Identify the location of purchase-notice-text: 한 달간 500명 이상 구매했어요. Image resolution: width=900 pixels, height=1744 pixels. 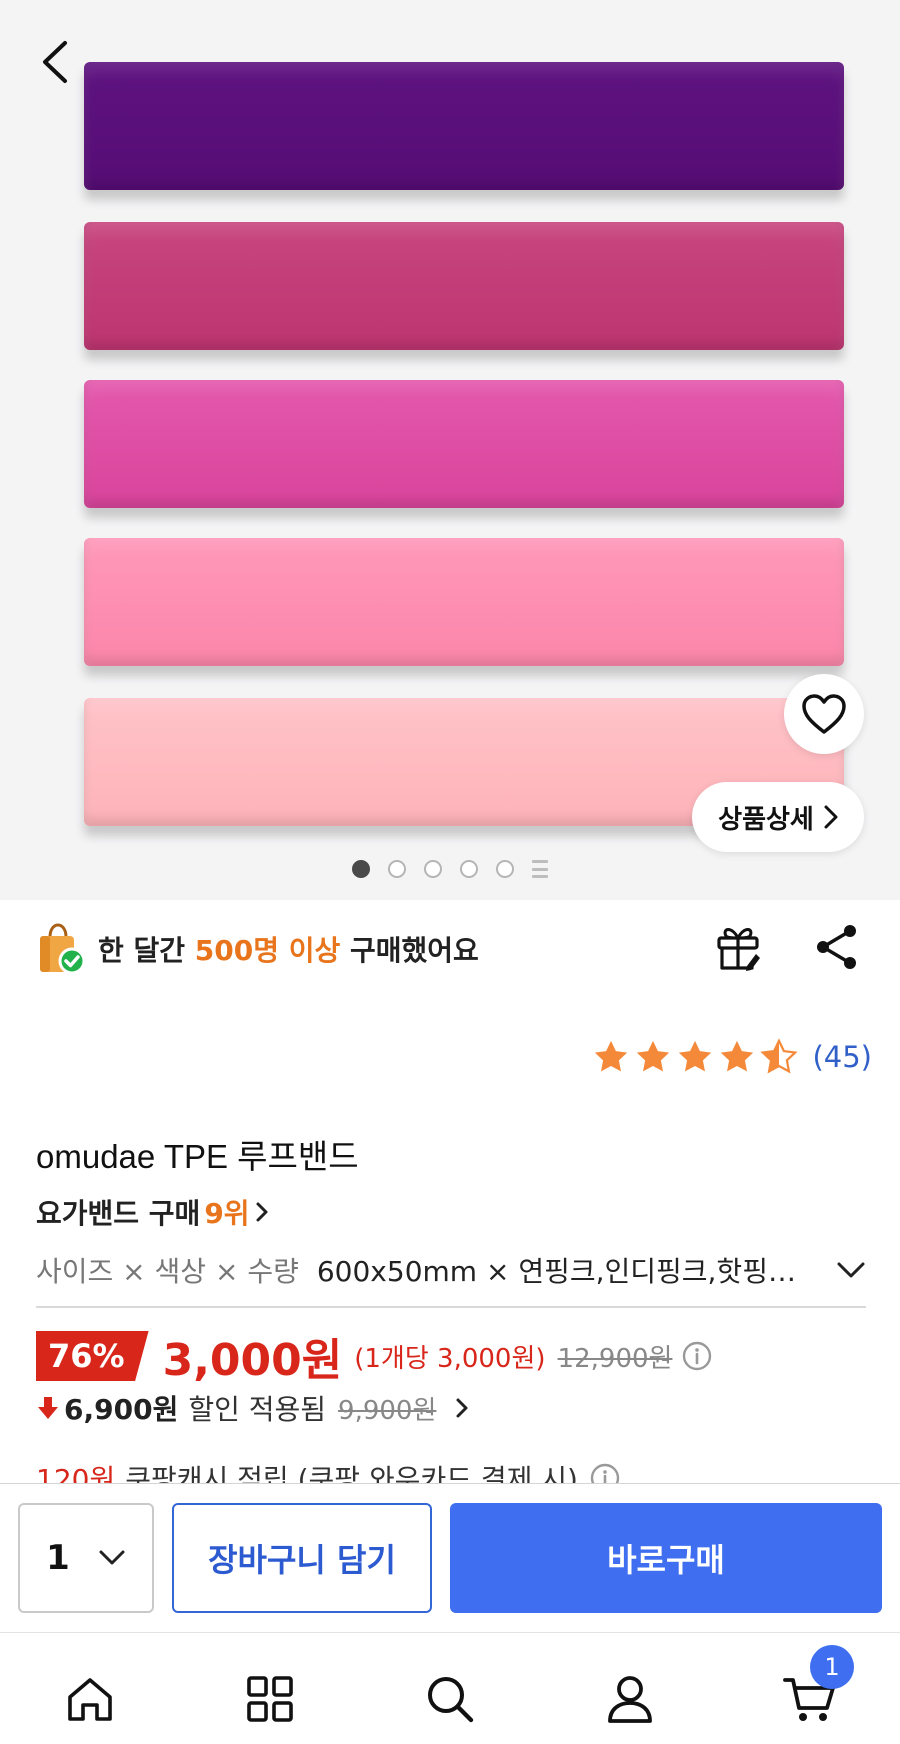
(288, 949).